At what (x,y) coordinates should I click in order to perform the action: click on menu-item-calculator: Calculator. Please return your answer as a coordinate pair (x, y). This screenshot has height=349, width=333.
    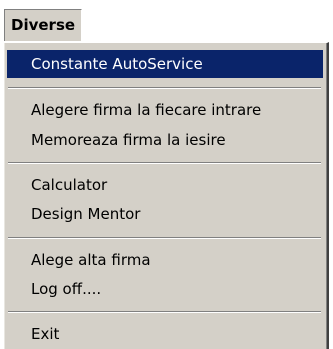
    Looking at the image, I should click on (165, 185).